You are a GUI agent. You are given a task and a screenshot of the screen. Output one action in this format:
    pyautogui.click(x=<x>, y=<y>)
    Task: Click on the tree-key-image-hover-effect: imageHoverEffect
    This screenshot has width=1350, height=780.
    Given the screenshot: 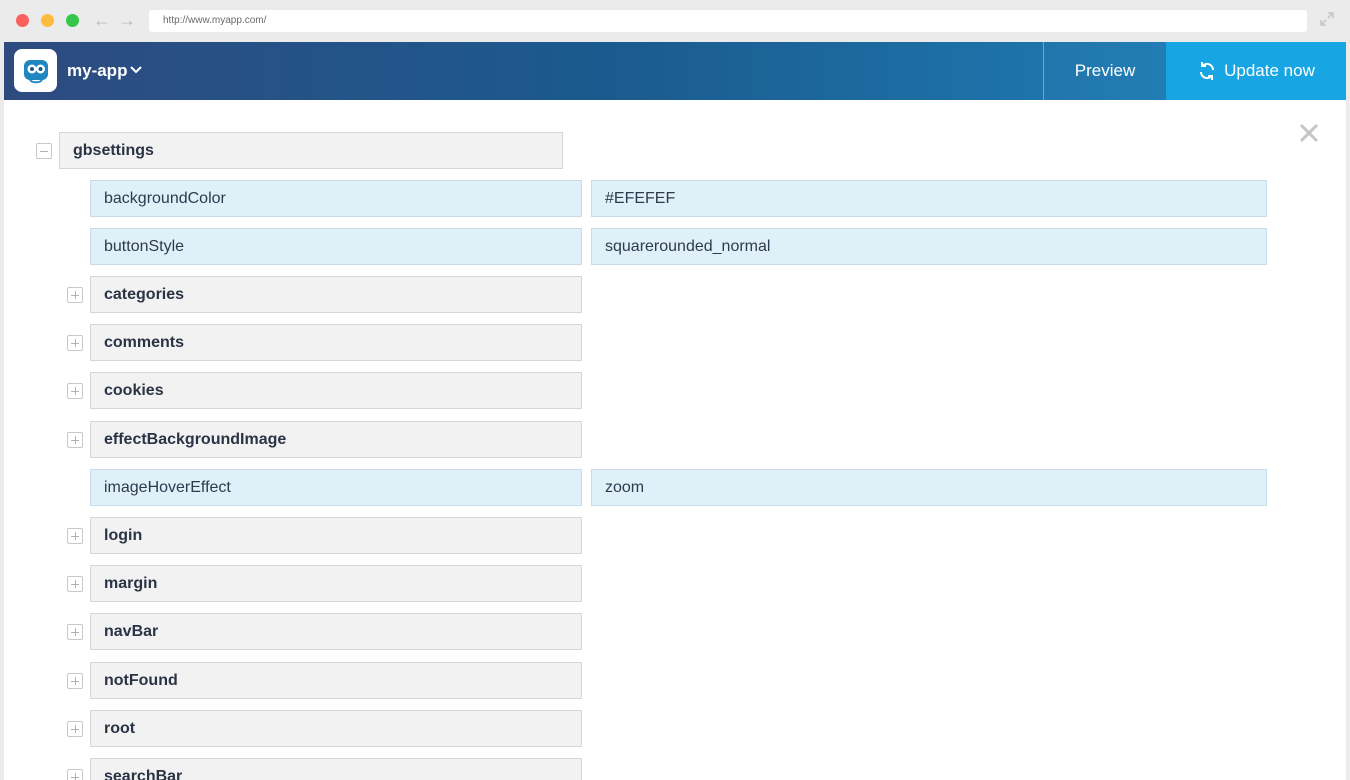 What is the action you would take?
    pyautogui.click(x=336, y=487)
    